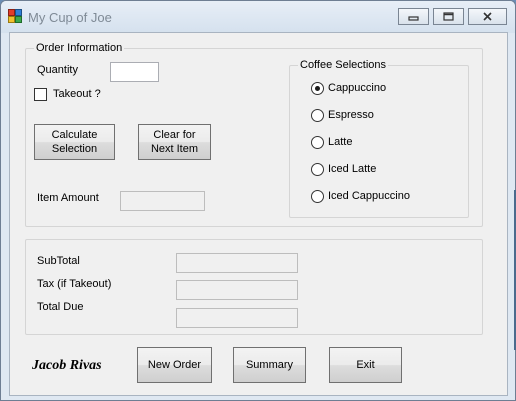  I want to click on minimize-button, so click(413, 16).